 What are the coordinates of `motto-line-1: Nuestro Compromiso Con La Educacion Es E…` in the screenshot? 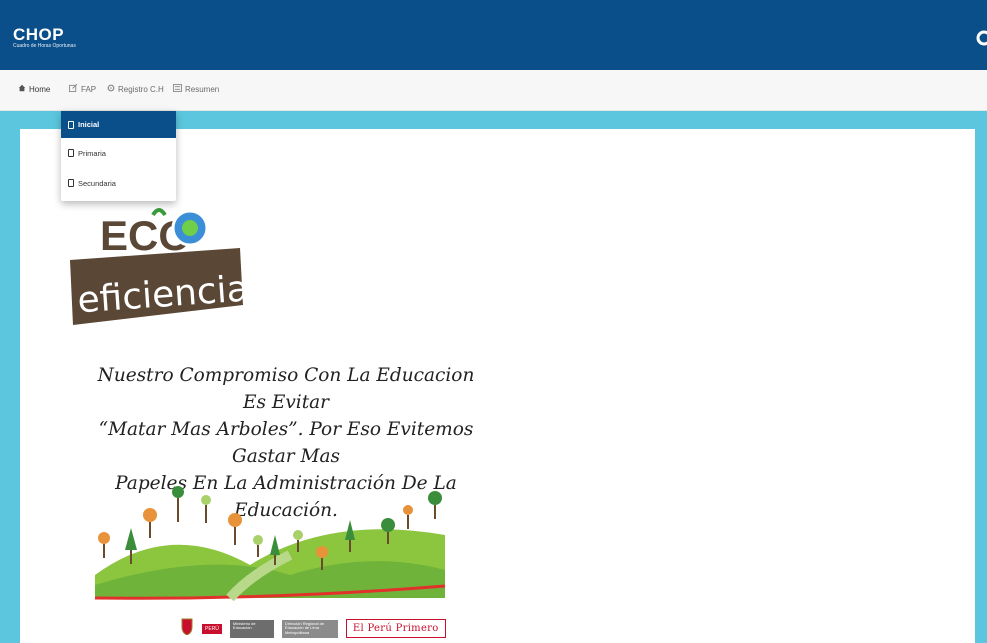 It's located at (286, 389).